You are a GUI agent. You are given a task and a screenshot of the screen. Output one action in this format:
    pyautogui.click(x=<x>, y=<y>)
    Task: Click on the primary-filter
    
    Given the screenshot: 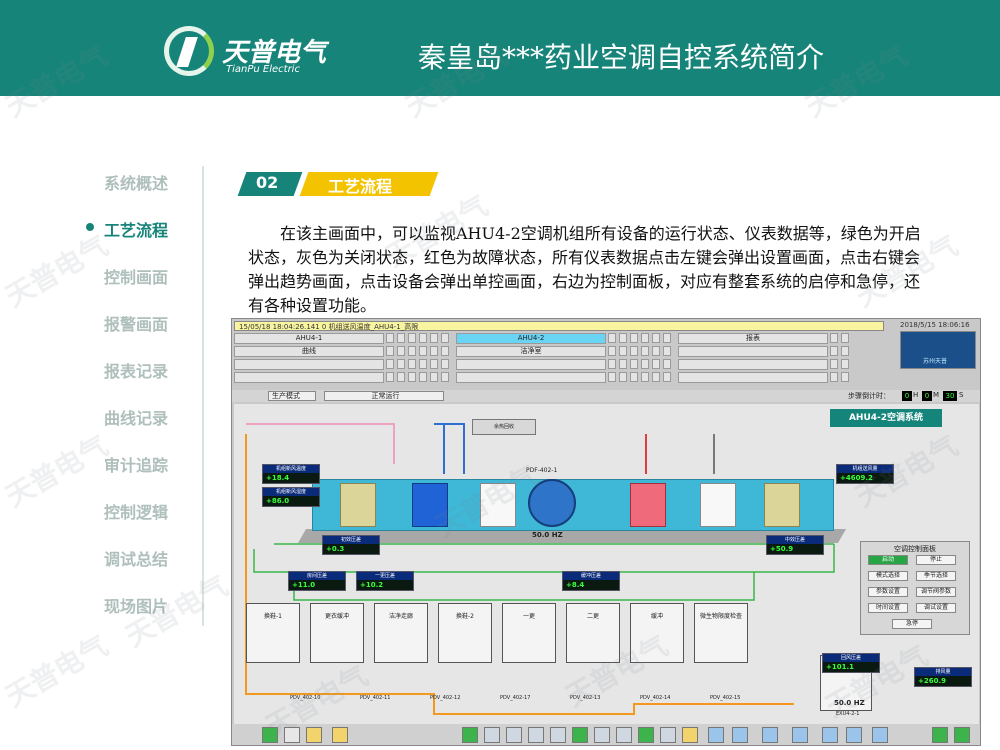 What is the action you would take?
    pyautogui.click(x=358, y=505)
    